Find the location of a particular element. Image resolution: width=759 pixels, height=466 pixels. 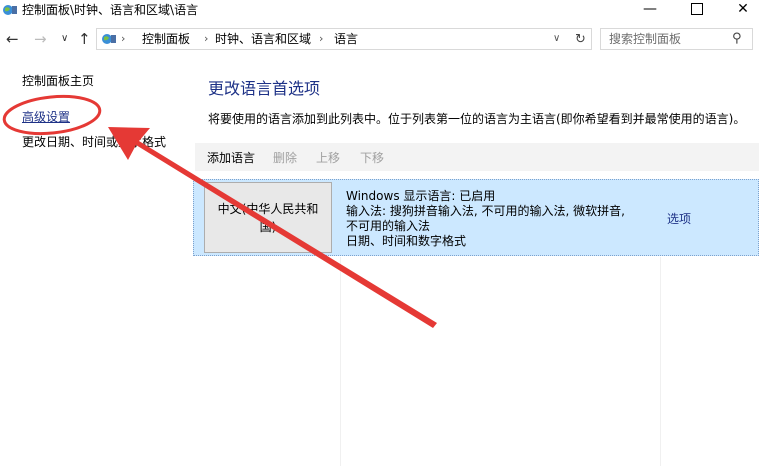

sidebar-item-control-panel-home: 控制面板主页 is located at coordinates (58, 81).